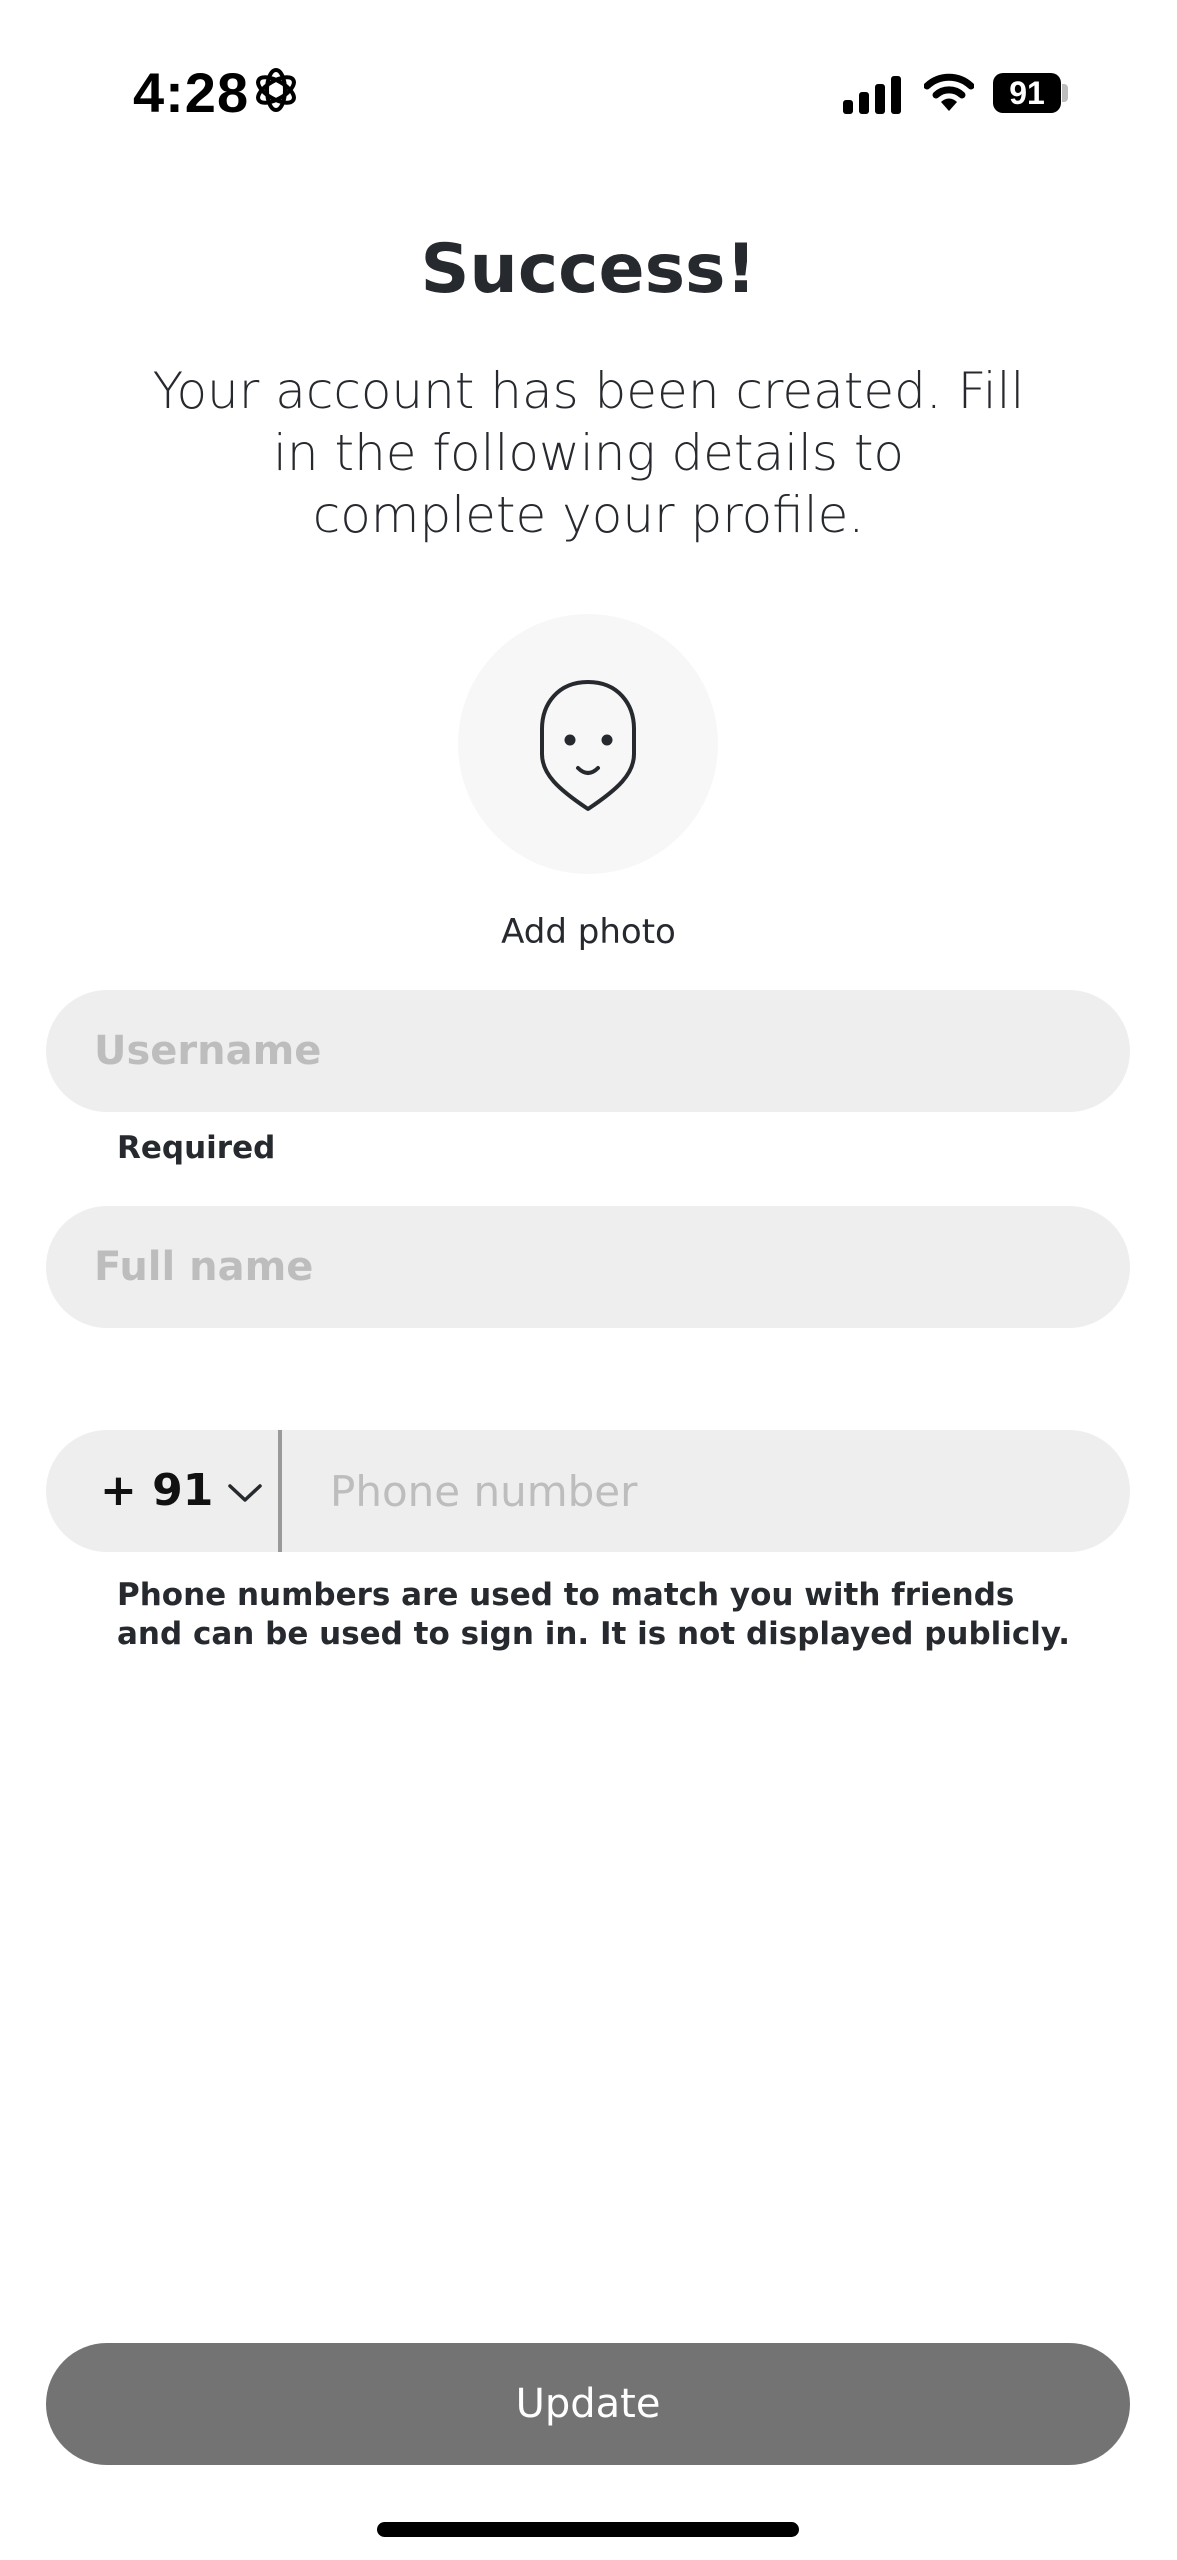  What do you see at coordinates (588, 2529) in the screenshot?
I see `home-indicator` at bounding box center [588, 2529].